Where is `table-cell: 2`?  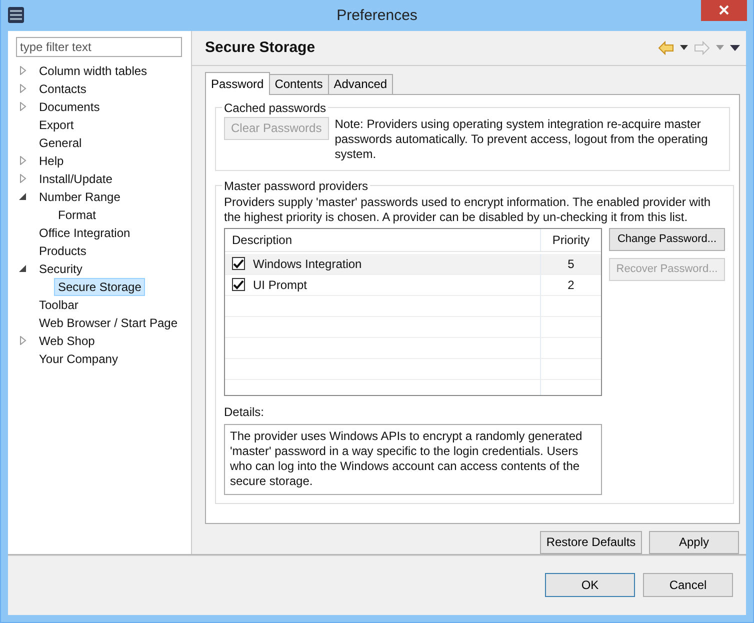
table-cell: 2 is located at coordinates (571, 285).